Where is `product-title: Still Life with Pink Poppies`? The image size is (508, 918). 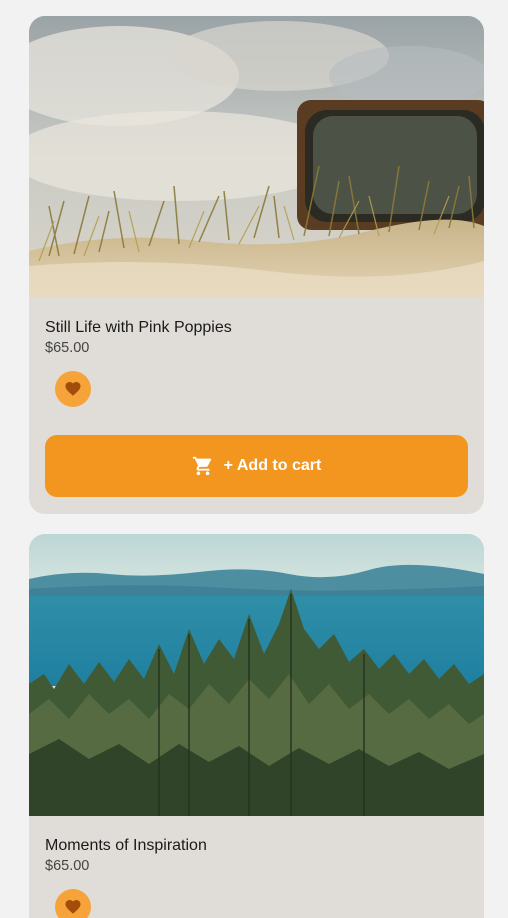 product-title: Still Life with Pink Poppies is located at coordinates (256, 327).